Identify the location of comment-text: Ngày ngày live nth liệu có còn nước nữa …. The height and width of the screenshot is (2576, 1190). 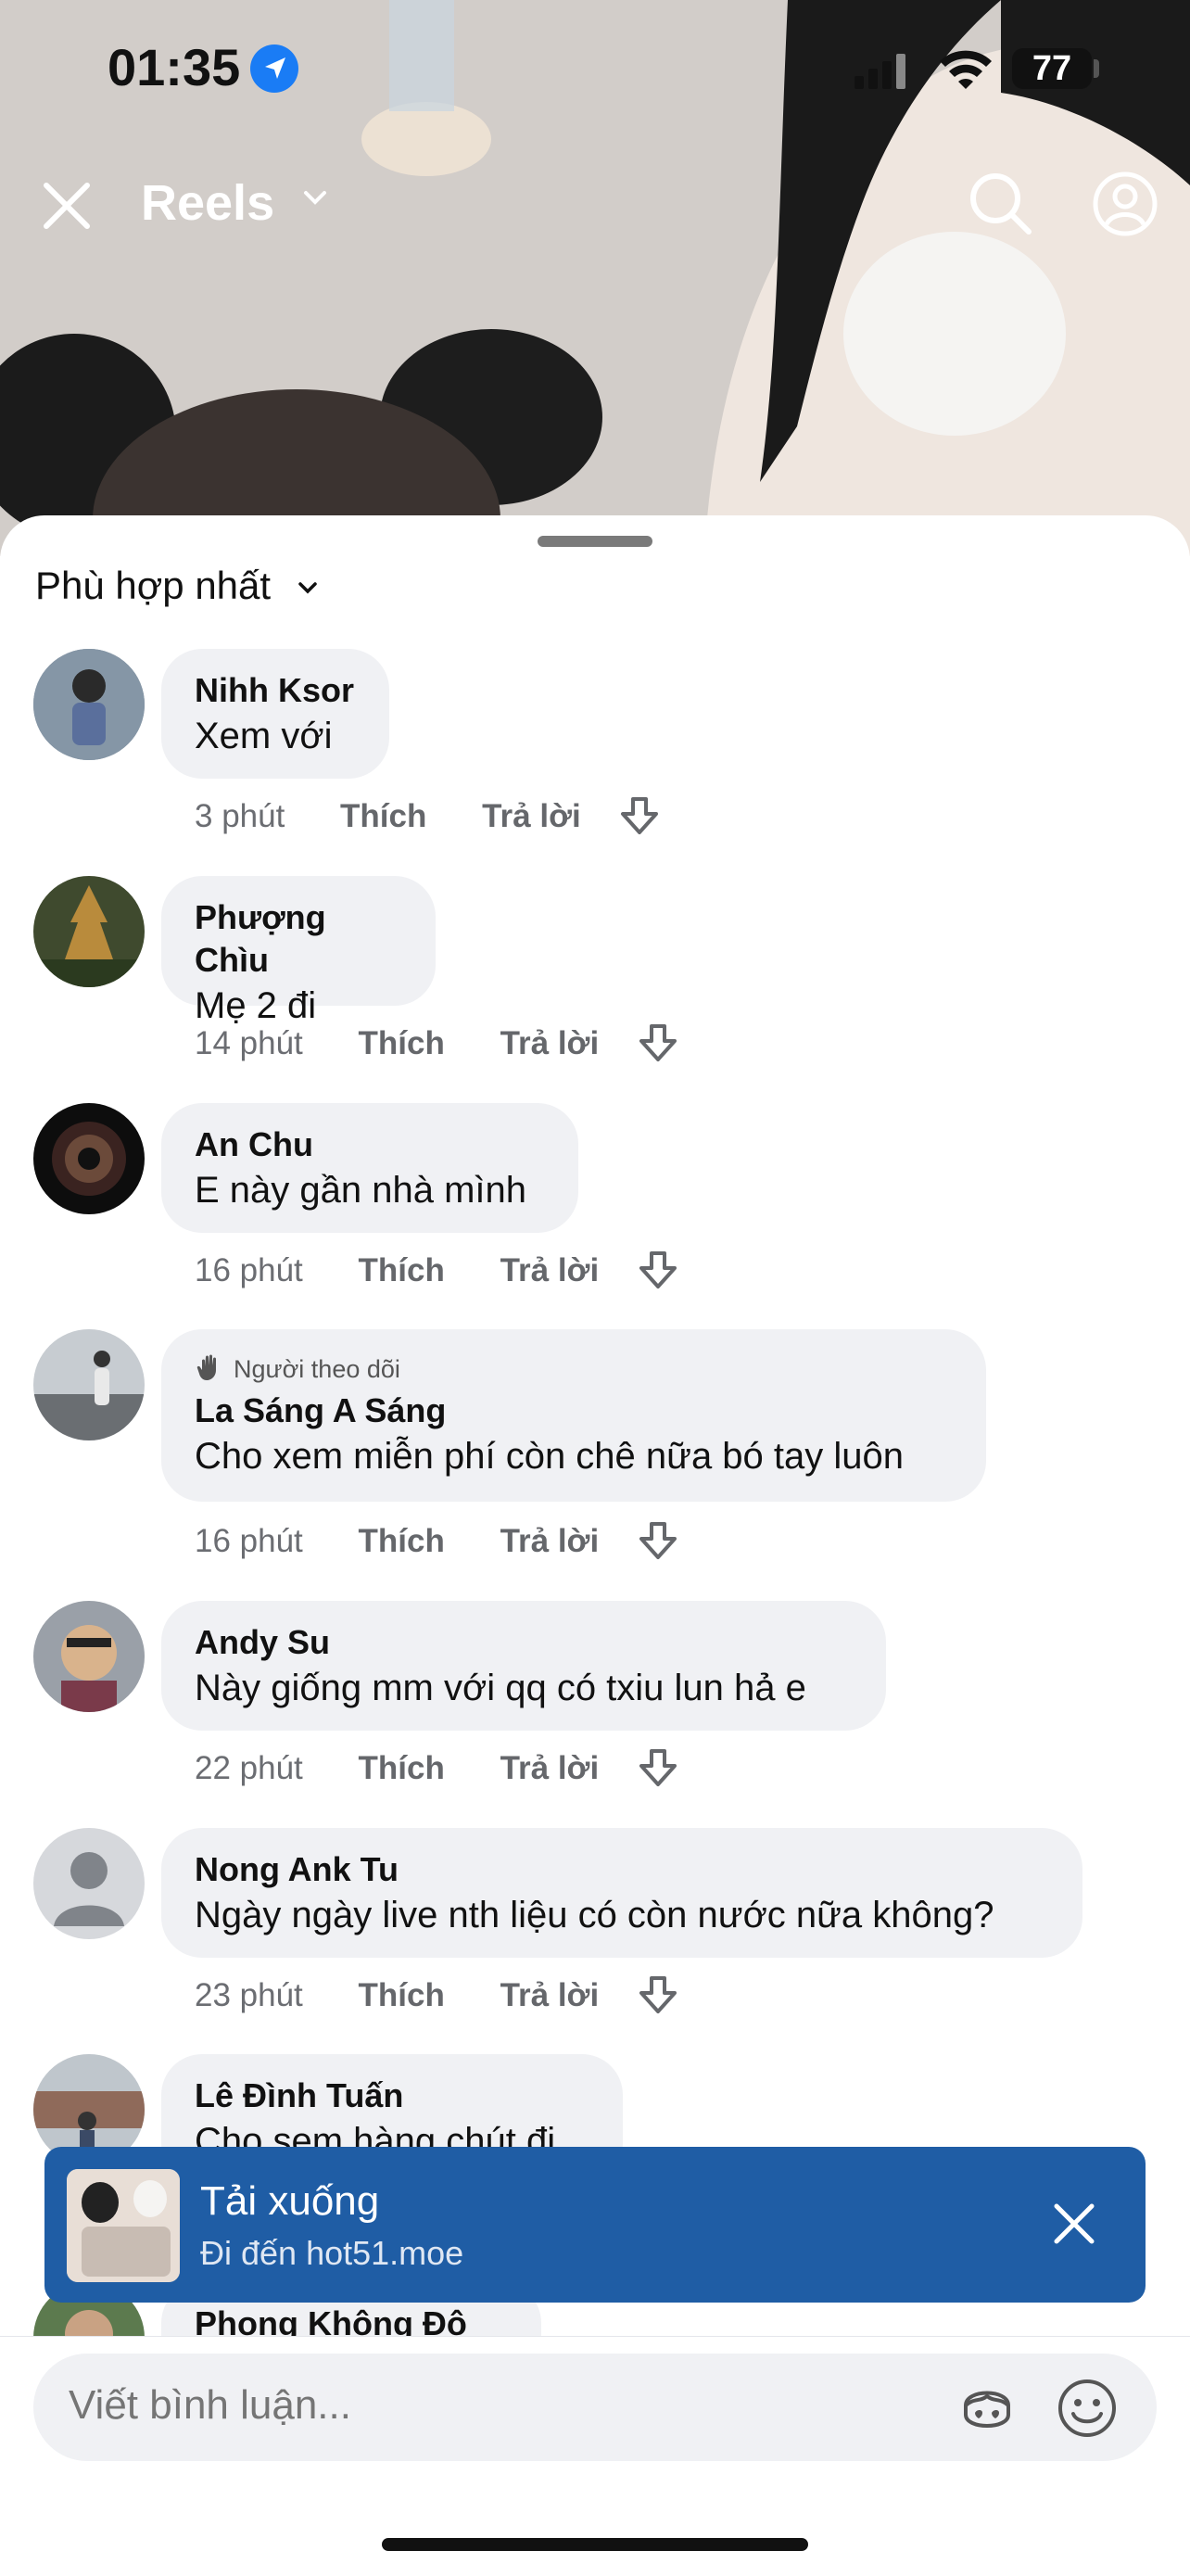
(594, 1915).